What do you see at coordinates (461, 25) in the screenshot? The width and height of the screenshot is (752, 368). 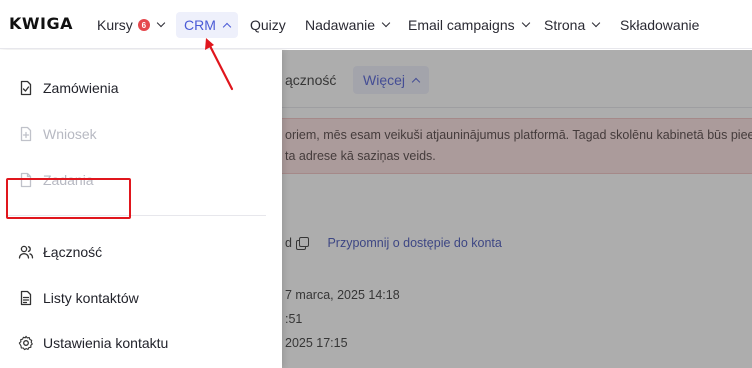 I see `nav-email-campaigns-label: Email campaigns` at bounding box center [461, 25].